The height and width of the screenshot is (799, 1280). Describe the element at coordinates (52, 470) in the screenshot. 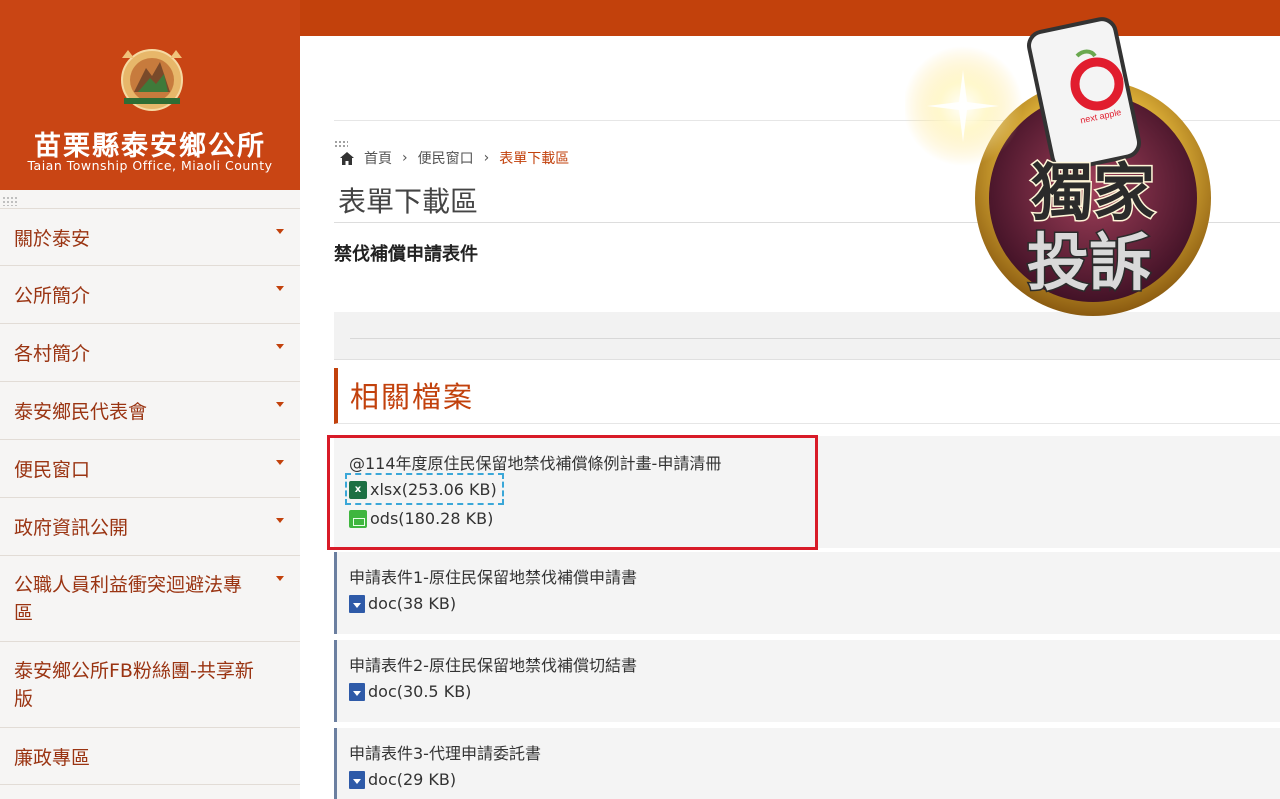

I see `sidebar-item-label: 便民窗口` at that location.